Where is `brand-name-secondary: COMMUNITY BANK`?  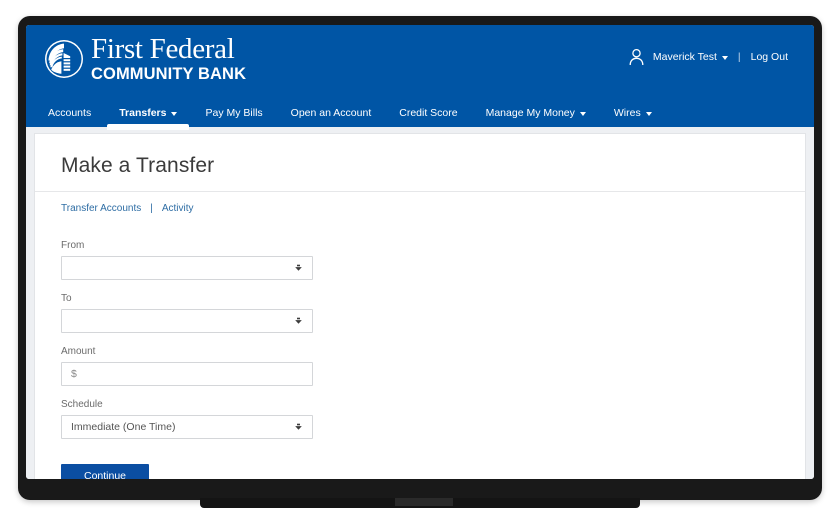 brand-name-secondary: COMMUNITY BANK is located at coordinates (169, 74).